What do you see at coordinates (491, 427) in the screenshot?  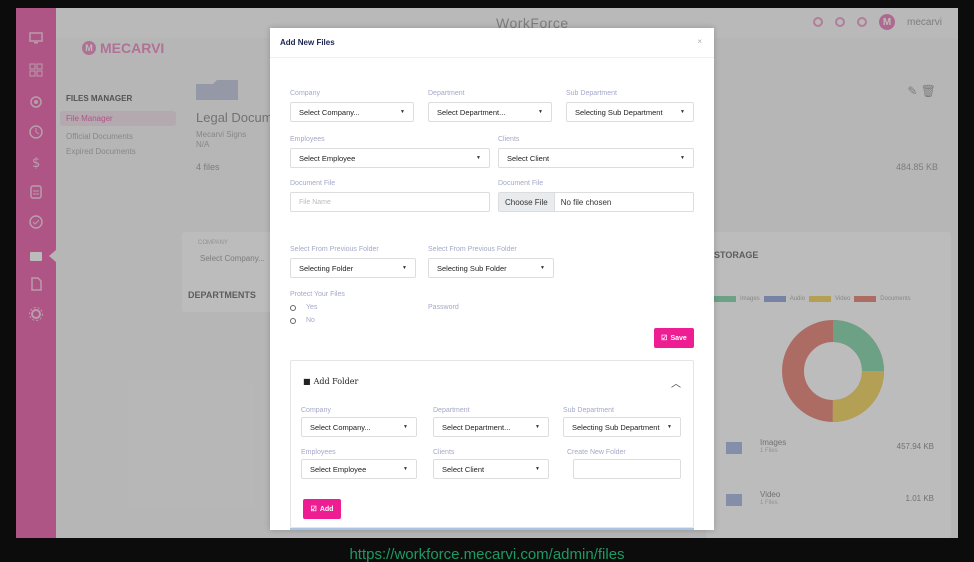 I see `af-department-select: Select Department... ▼` at bounding box center [491, 427].